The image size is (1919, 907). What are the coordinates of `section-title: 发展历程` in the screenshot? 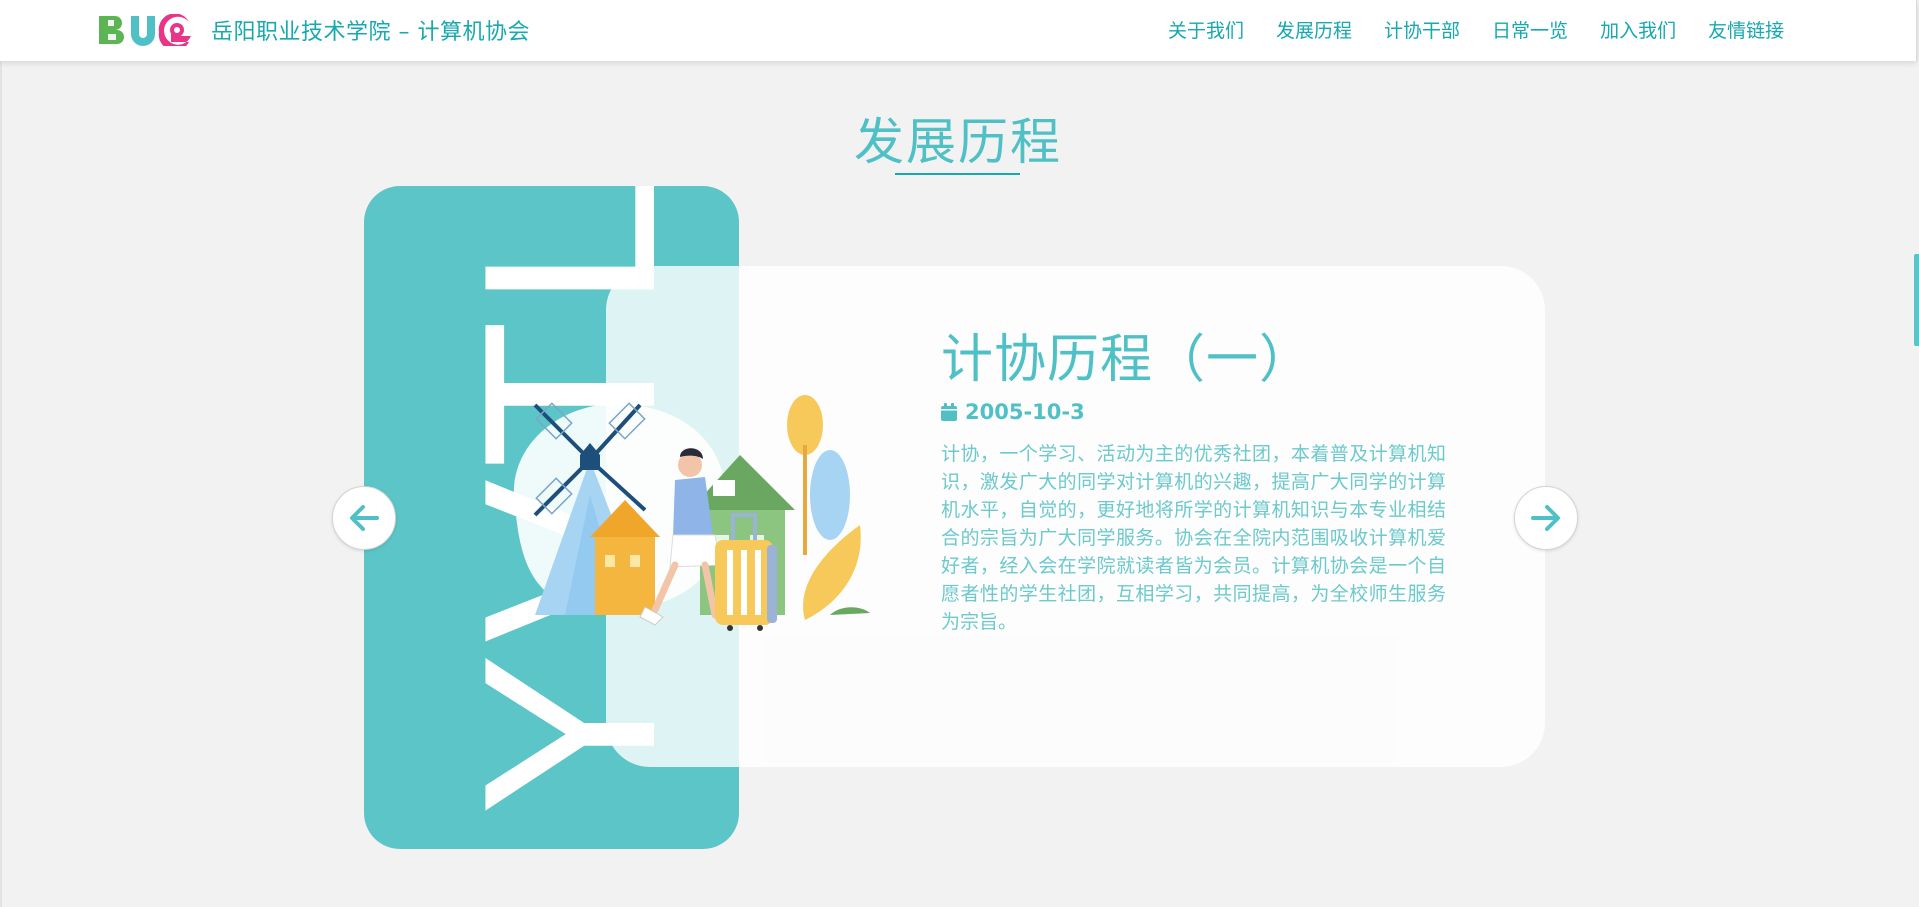 It's located at (958, 142).